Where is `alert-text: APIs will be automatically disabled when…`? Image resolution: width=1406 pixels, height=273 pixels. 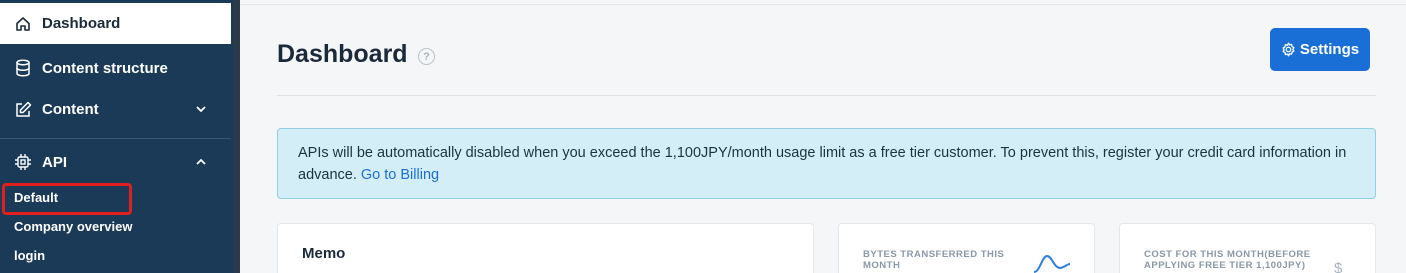 alert-text: APIs will be automatically disabled when… is located at coordinates (822, 164).